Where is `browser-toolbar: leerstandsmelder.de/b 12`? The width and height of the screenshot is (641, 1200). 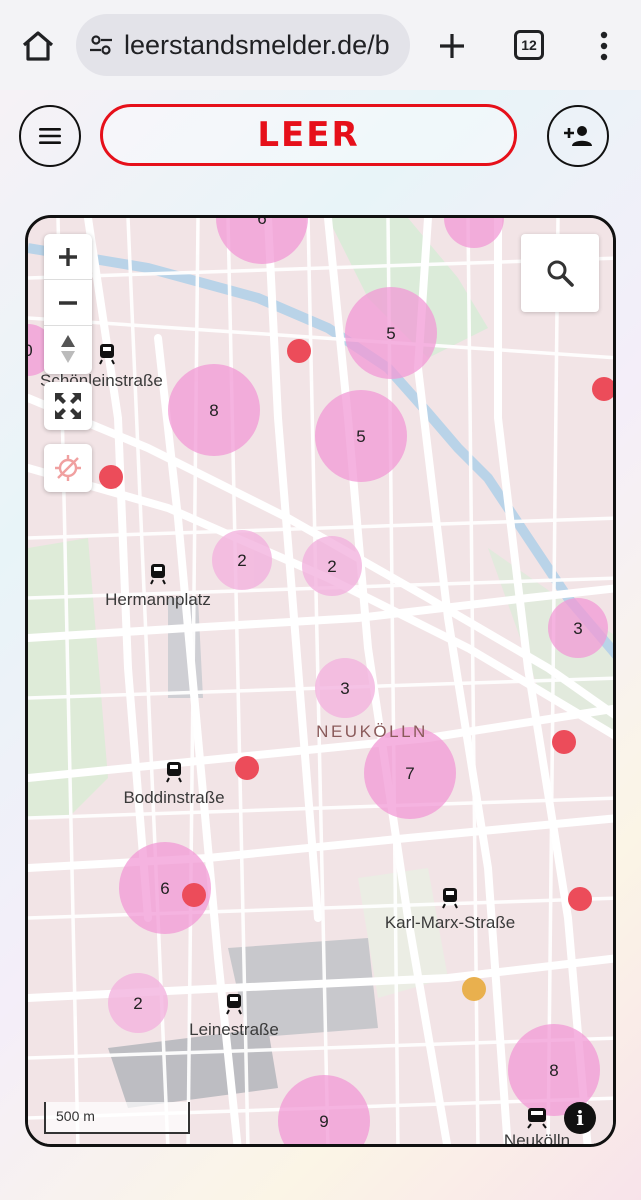
browser-toolbar: leerstandsmelder.de/b 12 is located at coordinates (320, 45).